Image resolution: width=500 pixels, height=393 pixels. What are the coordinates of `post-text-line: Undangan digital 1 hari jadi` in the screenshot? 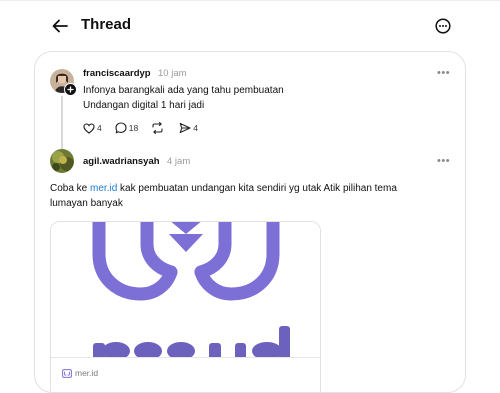 It's located at (144, 105).